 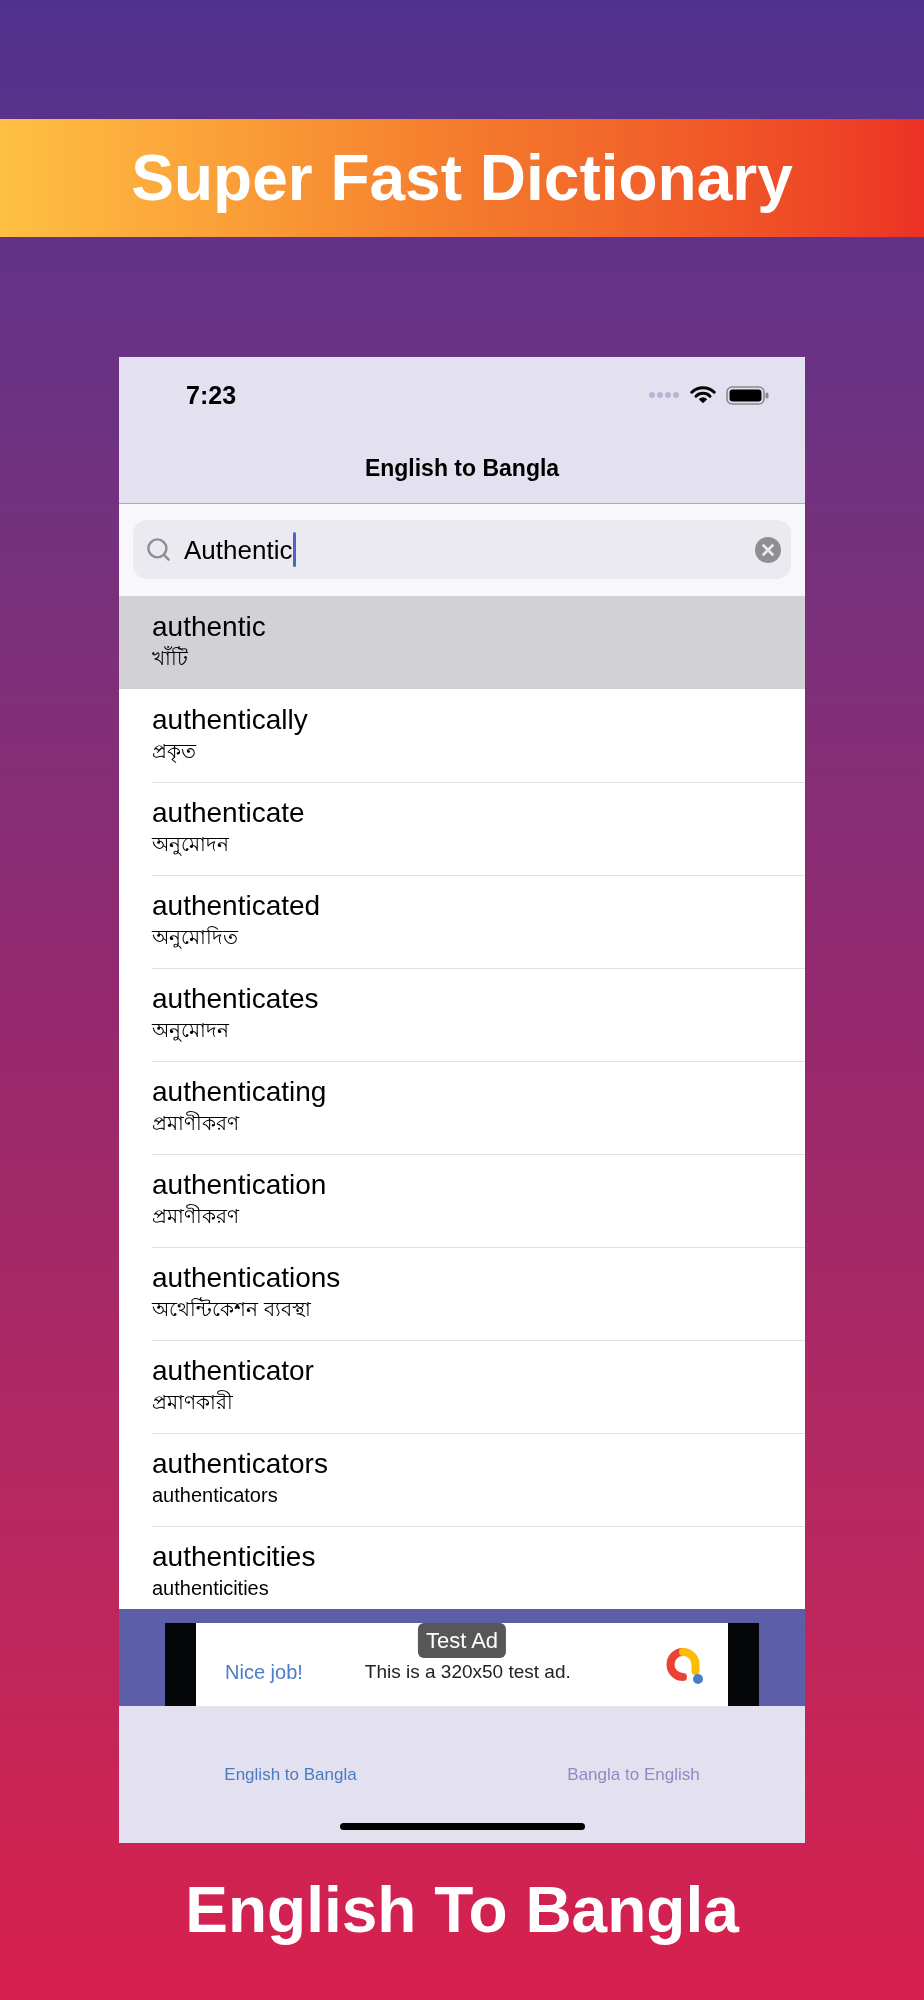 I want to click on result-word: authenticated, so click(x=236, y=906).